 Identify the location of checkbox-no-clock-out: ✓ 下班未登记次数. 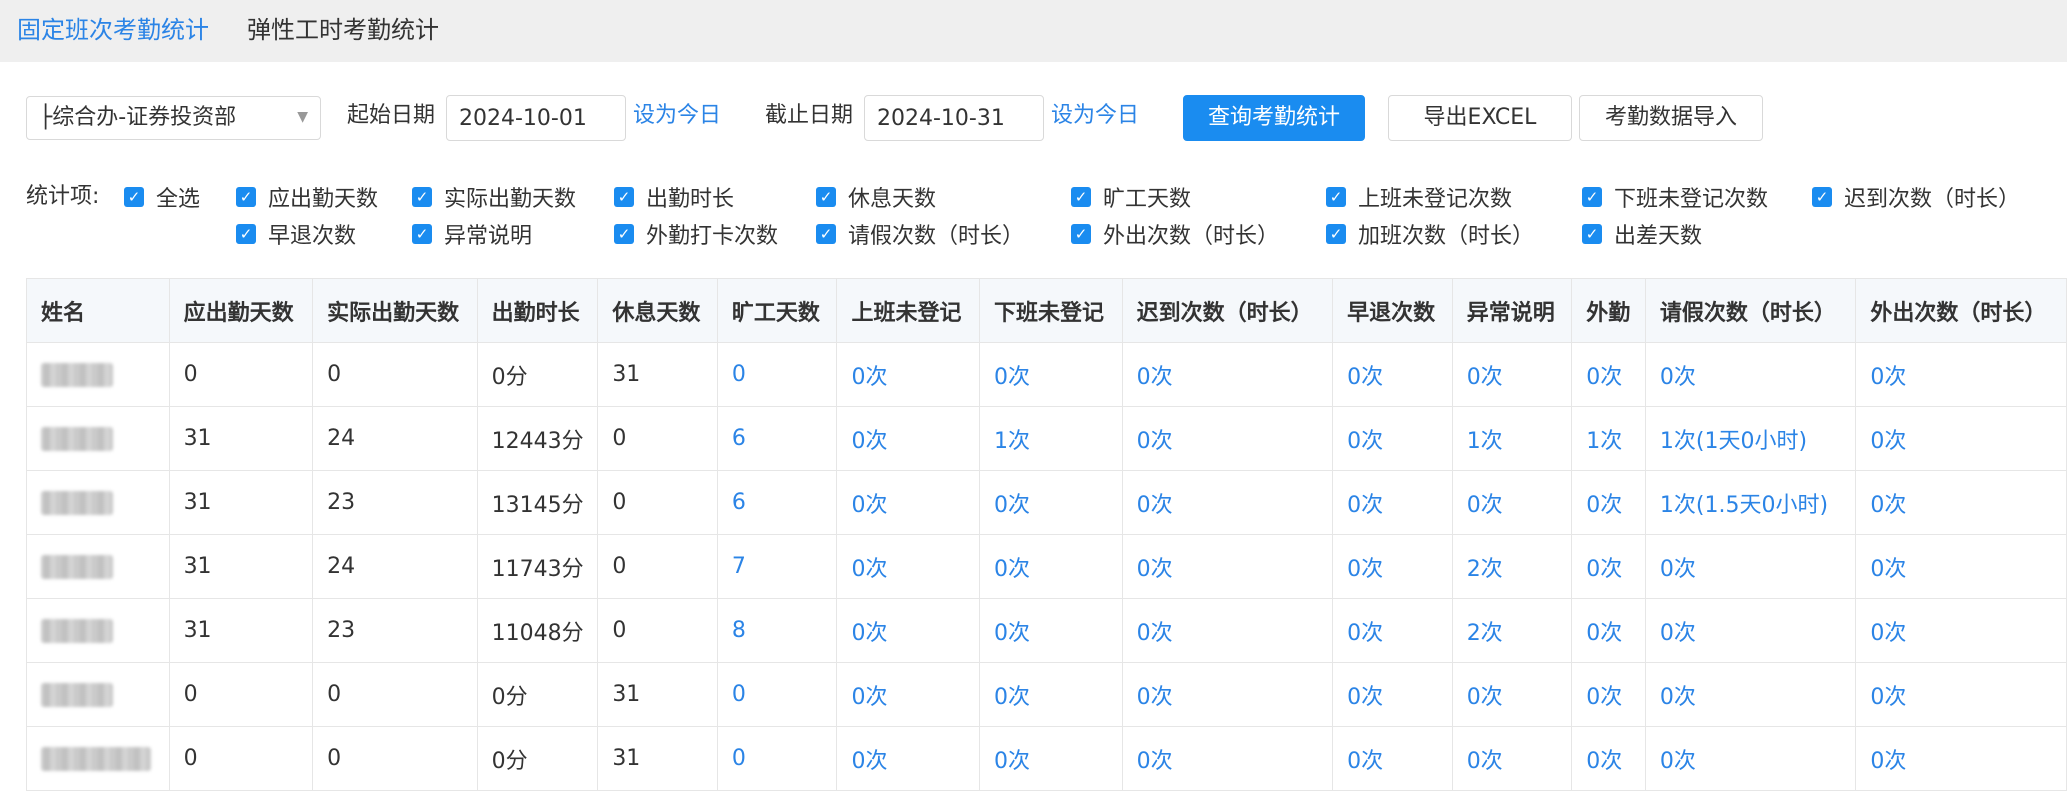
(1675, 197).